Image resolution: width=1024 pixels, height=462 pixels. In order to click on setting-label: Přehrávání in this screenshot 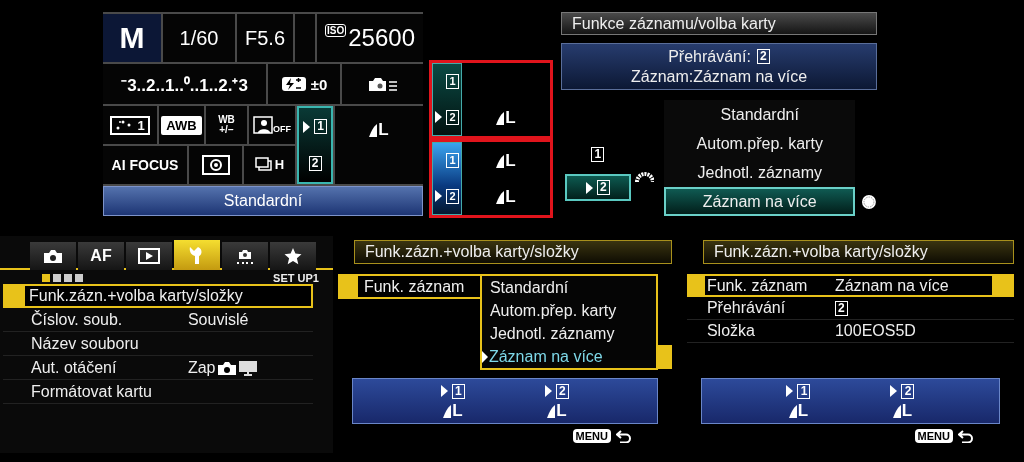, I will do `click(746, 308)`.